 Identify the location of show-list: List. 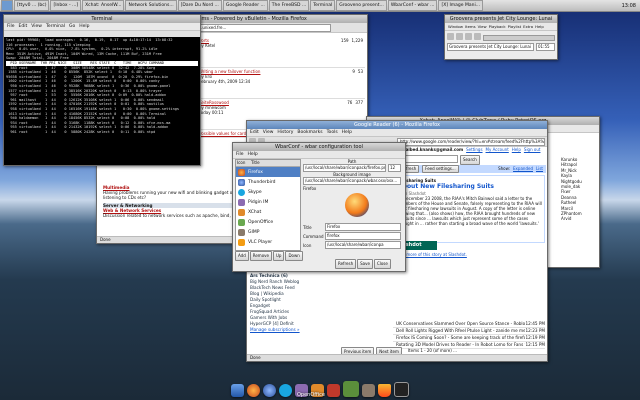
(539, 169).